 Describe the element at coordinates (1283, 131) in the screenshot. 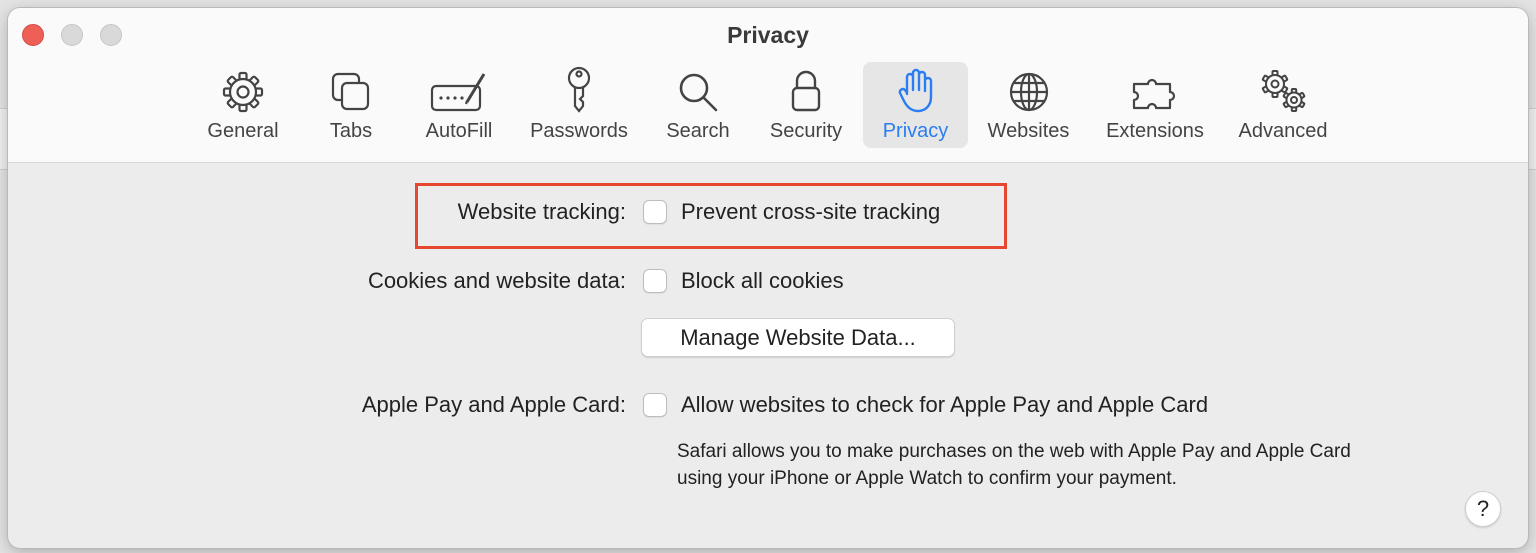

I see `tab-label: Advanced` at that location.